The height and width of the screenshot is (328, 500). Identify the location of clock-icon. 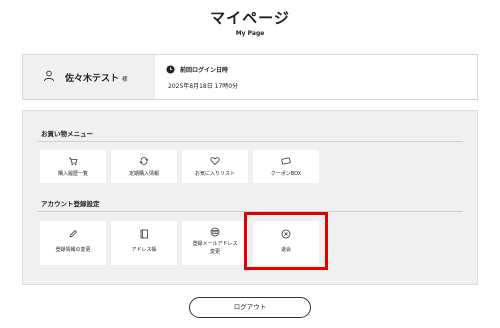
(170, 69).